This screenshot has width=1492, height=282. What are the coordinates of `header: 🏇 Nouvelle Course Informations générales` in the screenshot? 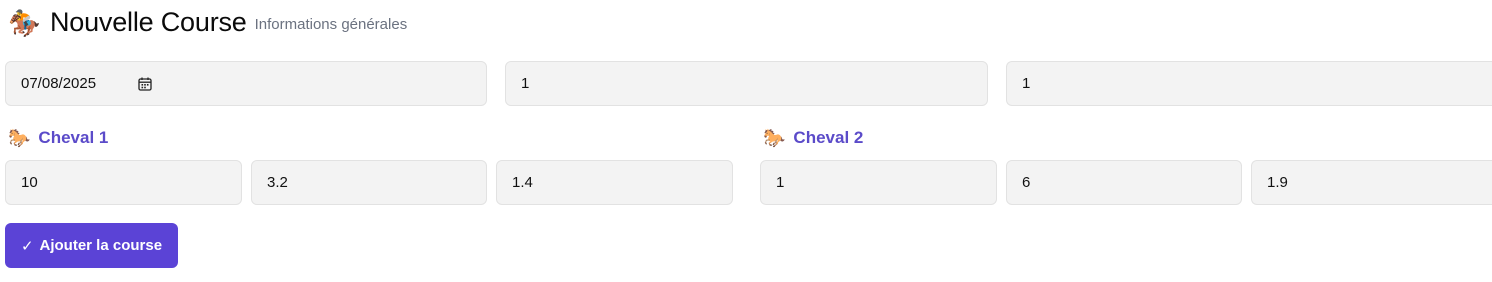 It's located at (207, 22).